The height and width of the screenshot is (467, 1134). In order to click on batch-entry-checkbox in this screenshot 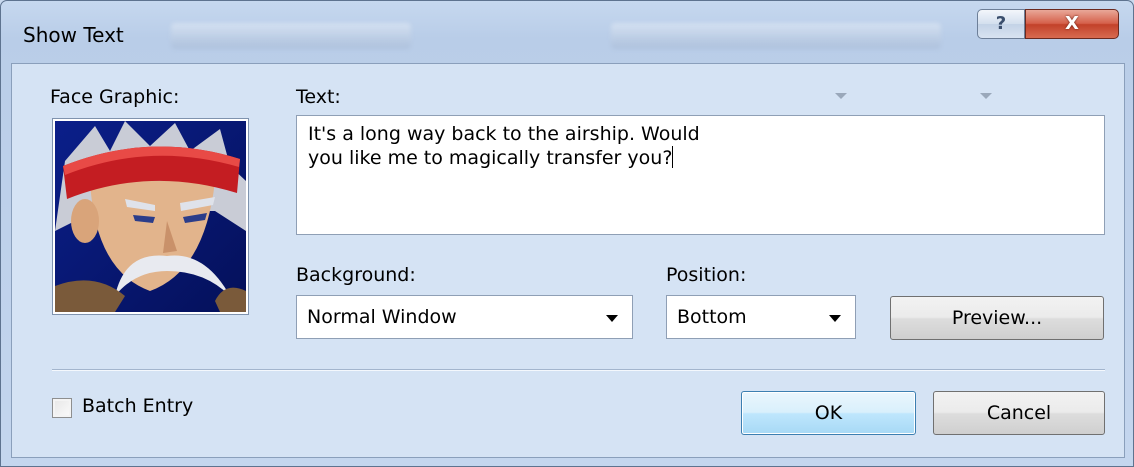, I will do `click(62, 408)`.